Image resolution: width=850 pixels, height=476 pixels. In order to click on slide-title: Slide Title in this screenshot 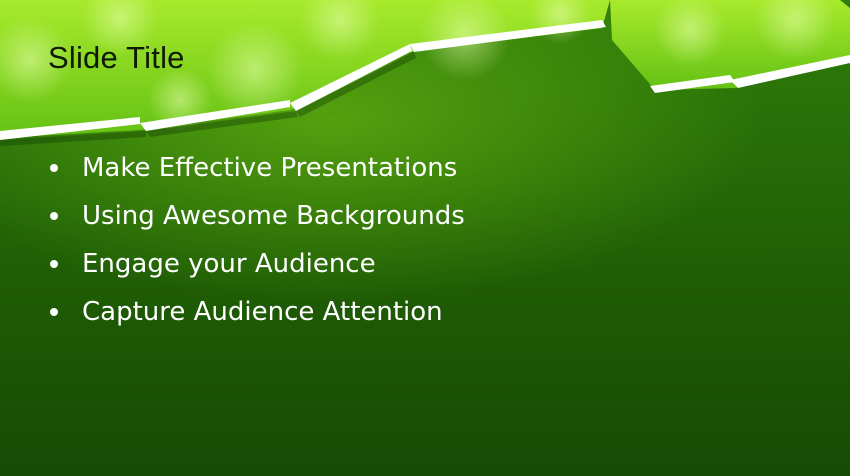, I will do `click(116, 57)`.